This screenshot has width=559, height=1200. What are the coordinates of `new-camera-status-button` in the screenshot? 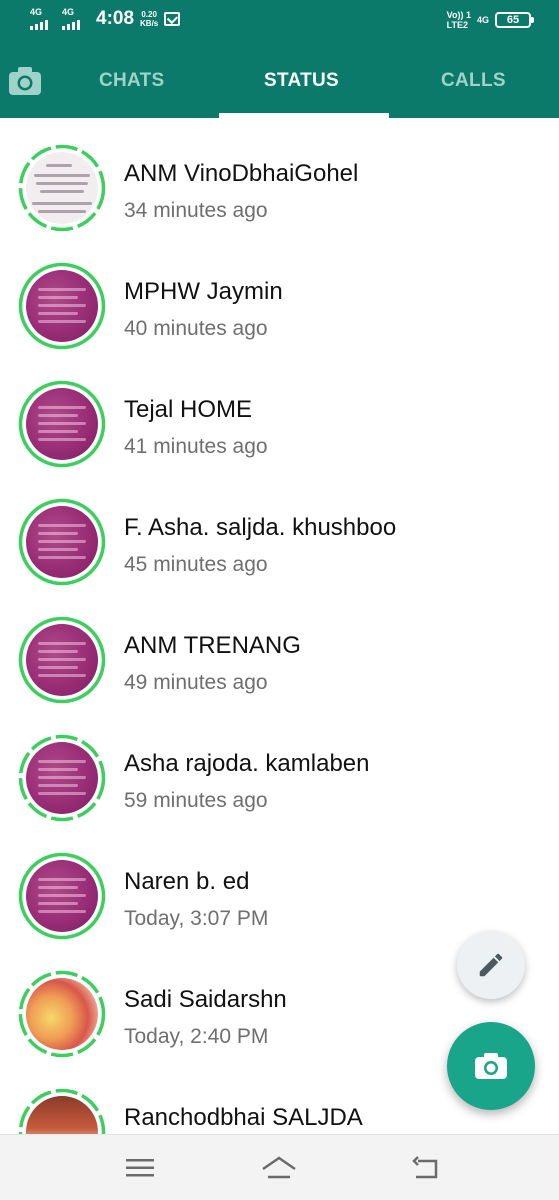 It's located at (491, 1066).